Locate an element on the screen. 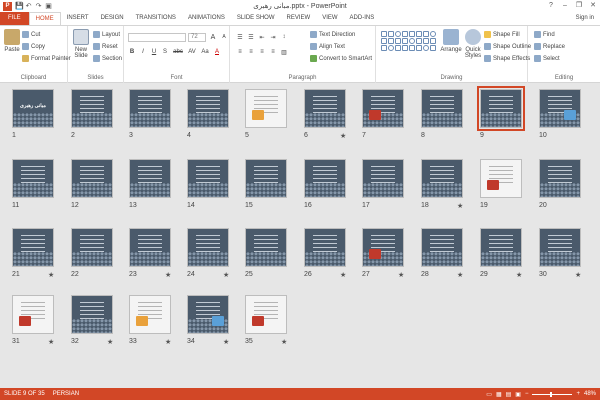 Image resolution: width=600 pixels, height=400 pixels. align-text-button: Align Text is located at coordinates (327, 46).